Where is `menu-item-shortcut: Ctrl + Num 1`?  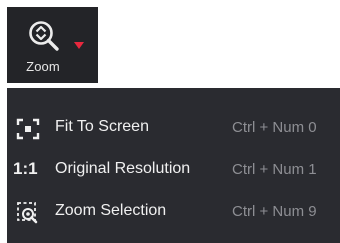 menu-item-shortcut: Ctrl + Num 1 is located at coordinates (274, 169).